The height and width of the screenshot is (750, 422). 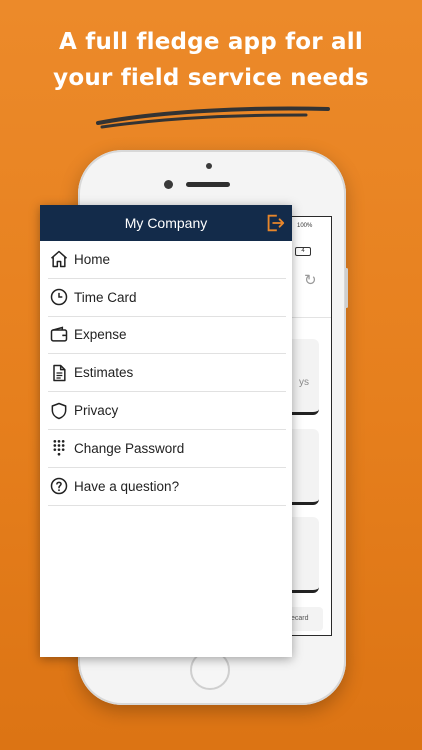 What do you see at coordinates (167, 298) in the screenshot?
I see `menu-item-time-card: Time Card` at bounding box center [167, 298].